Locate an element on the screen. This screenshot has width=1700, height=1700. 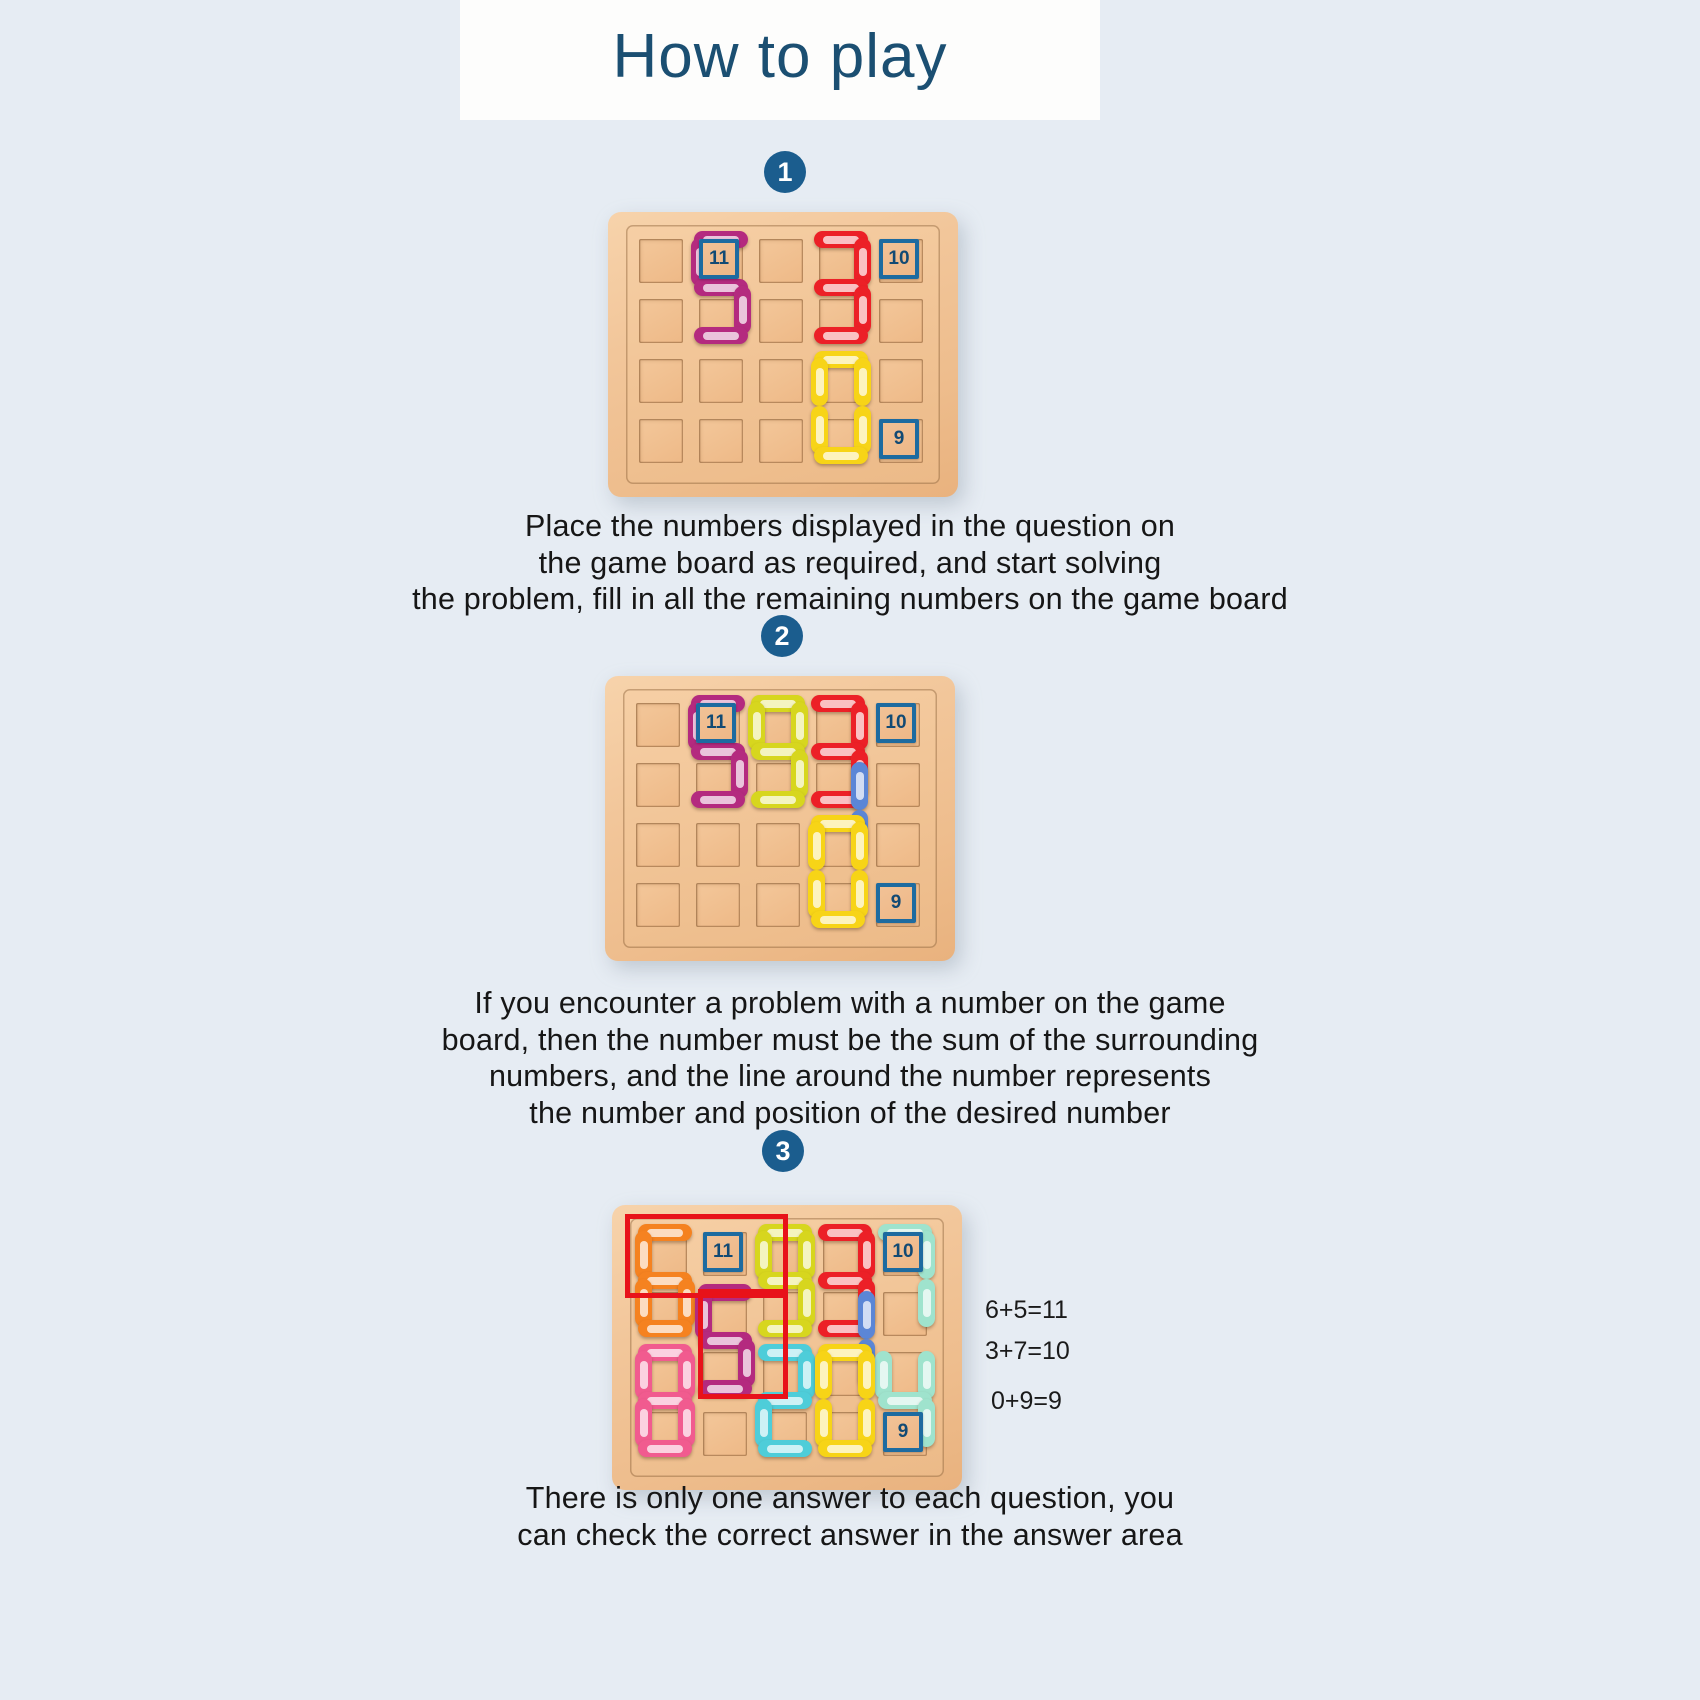
game-board-step-2: 11 10 9 is located at coordinates (780, 818).